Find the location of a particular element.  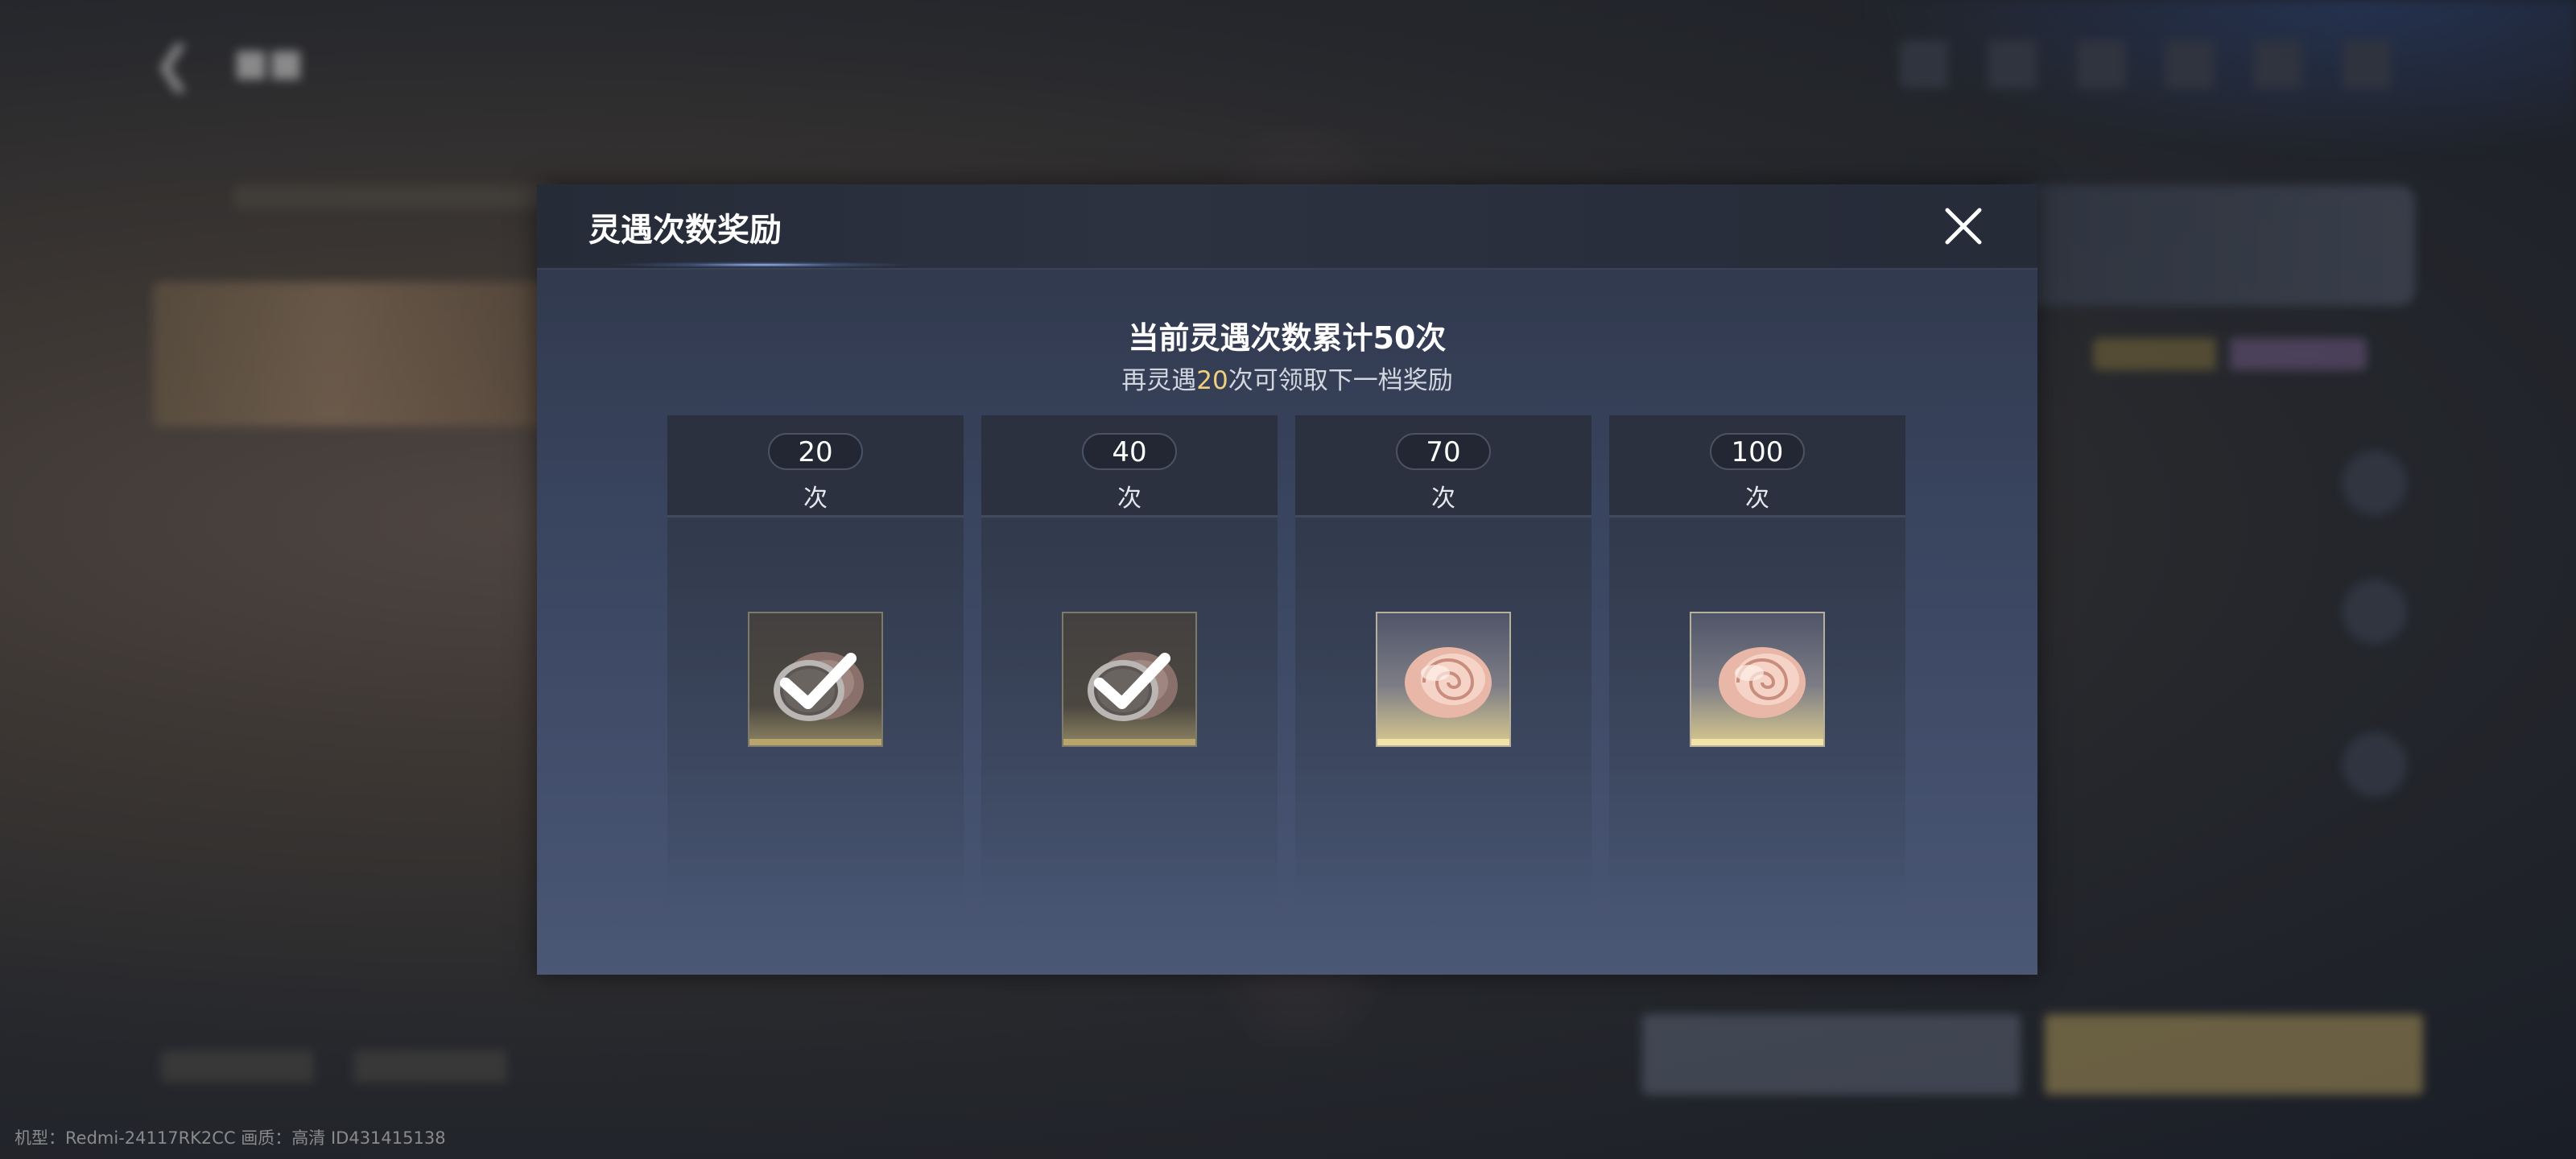

background-banner is located at coordinates (378, 354).